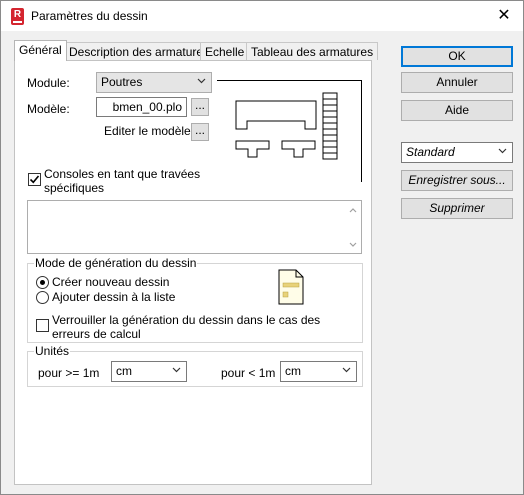 Image resolution: width=524 pixels, height=495 pixels. I want to click on consoles-checkbox, so click(34, 179).